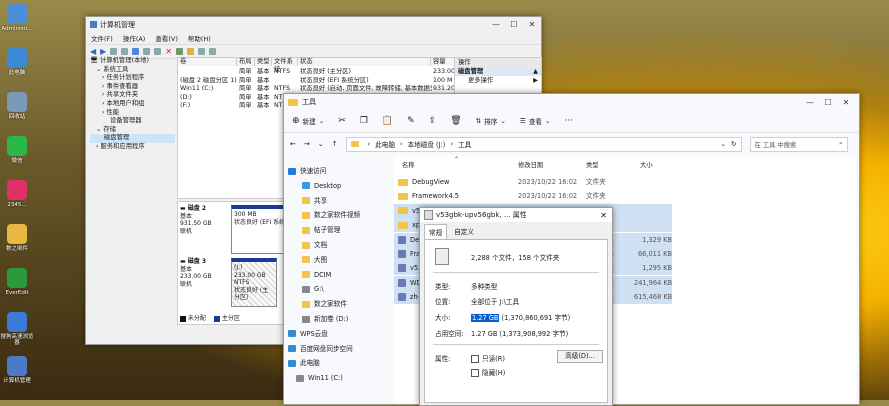 This screenshot has width=889, height=406. What do you see at coordinates (207, 62) in the screenshot?
I see `column-volume: 卷` at bounding box center [207, 62].